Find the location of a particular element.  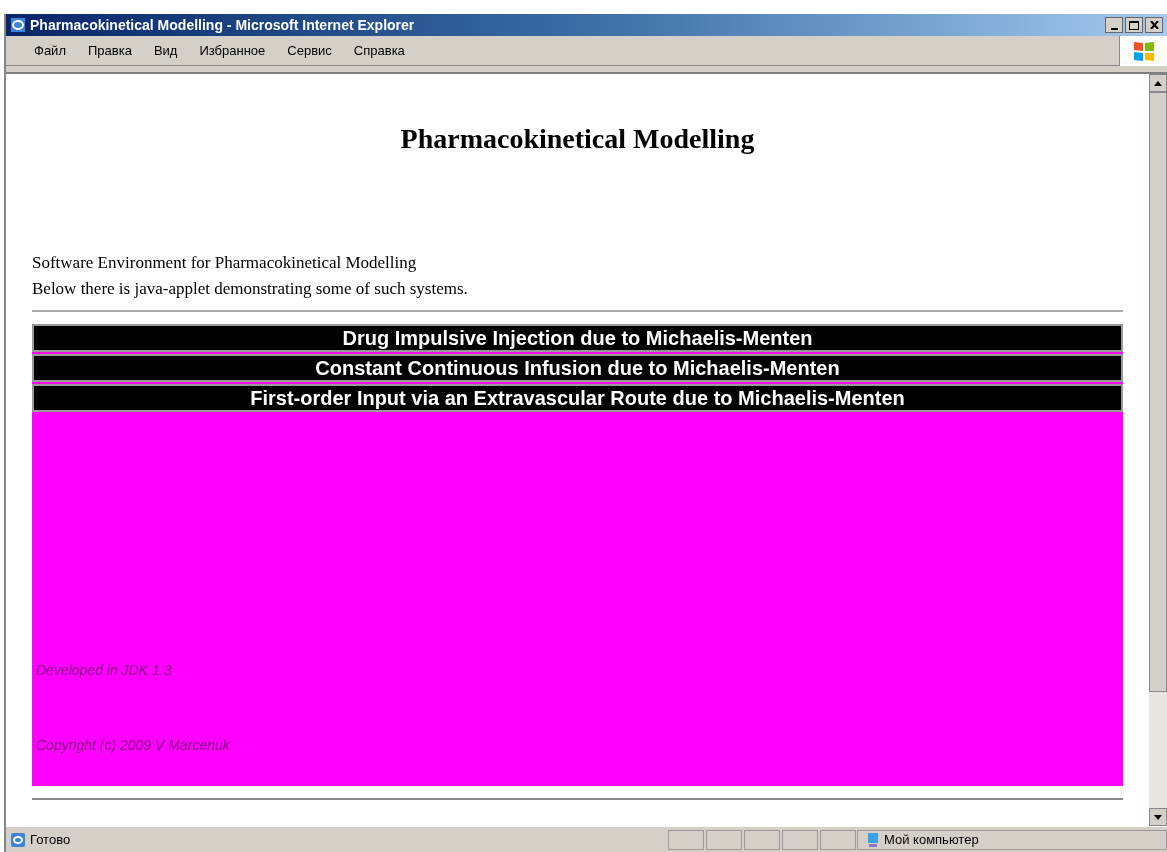

down-arrow-icon is located at coordinates (1158, 817).